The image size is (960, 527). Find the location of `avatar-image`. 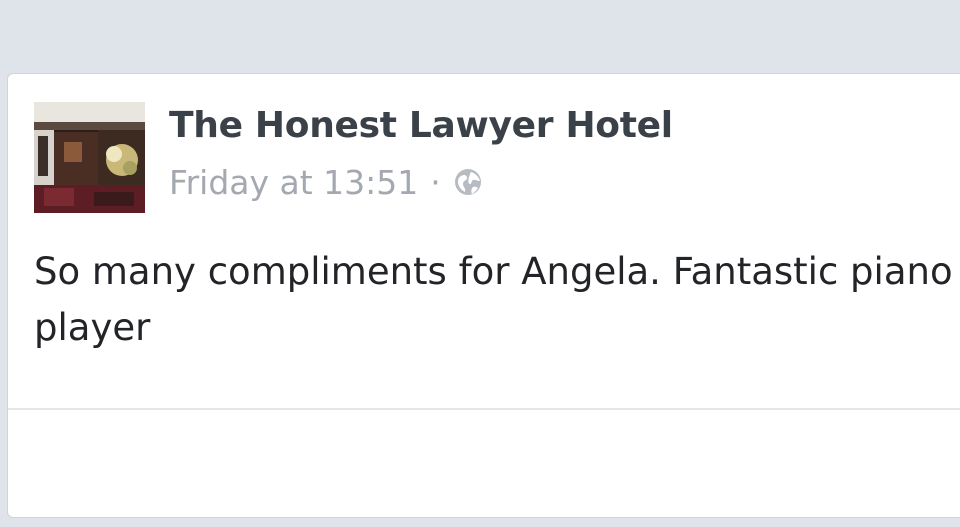

avatar-image is located at coordinates (89, 157).